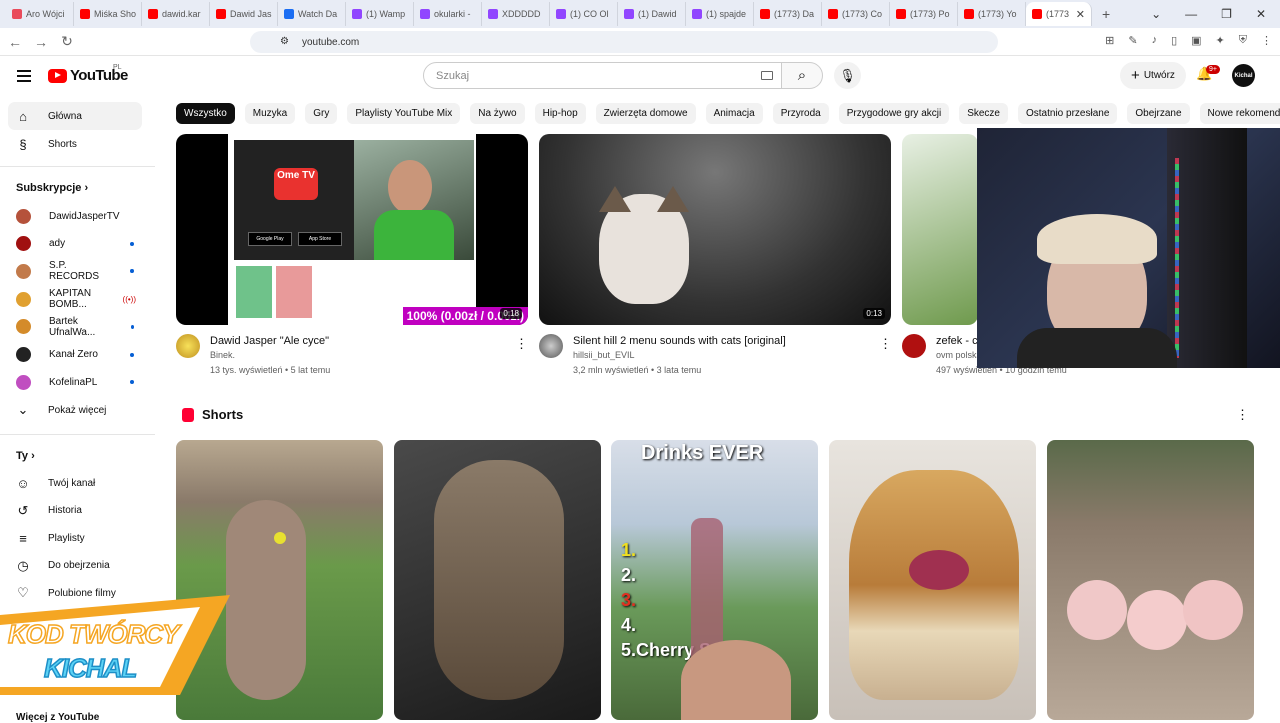 Image resolution: width=1280 pixels, height=723 pixels. I want to click on filter-chip: Skecze, so click(983, 113).